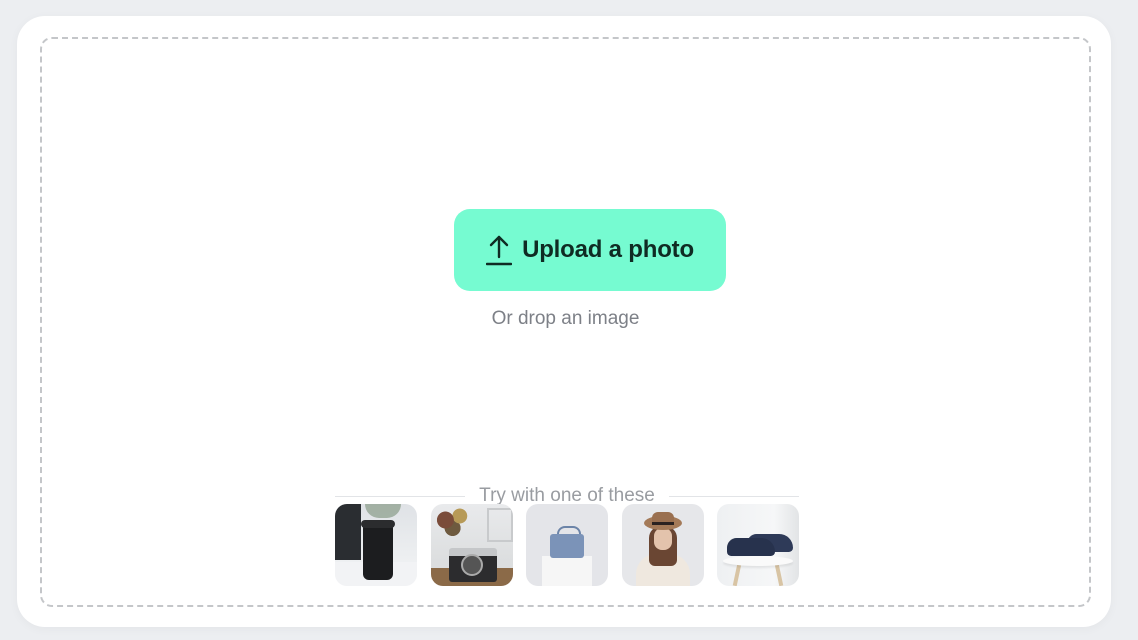  I want to click on shoe-shape, so click(751, 547).